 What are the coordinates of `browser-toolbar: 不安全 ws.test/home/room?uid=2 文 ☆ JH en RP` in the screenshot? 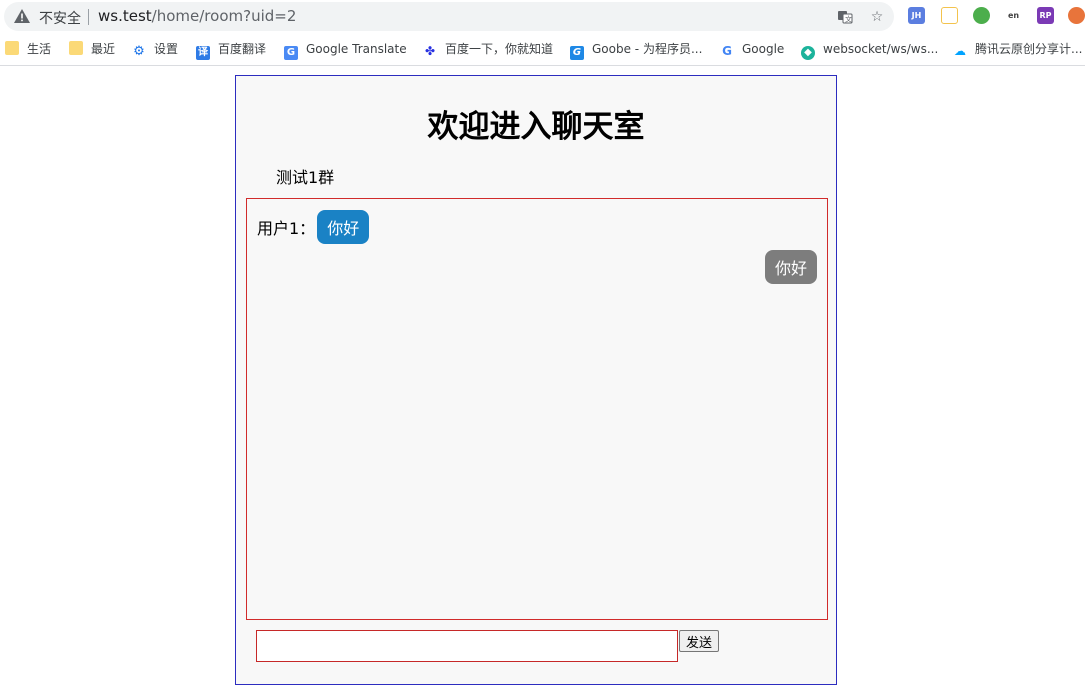 It's located at (542, 17).